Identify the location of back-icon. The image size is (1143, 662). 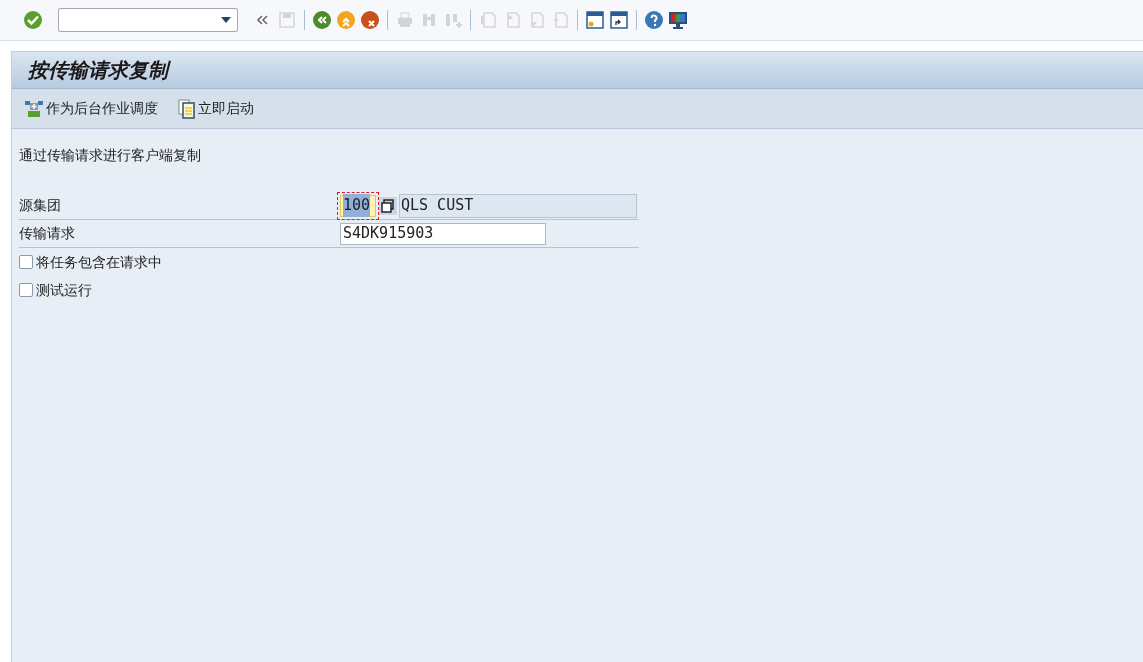
(322, 20).